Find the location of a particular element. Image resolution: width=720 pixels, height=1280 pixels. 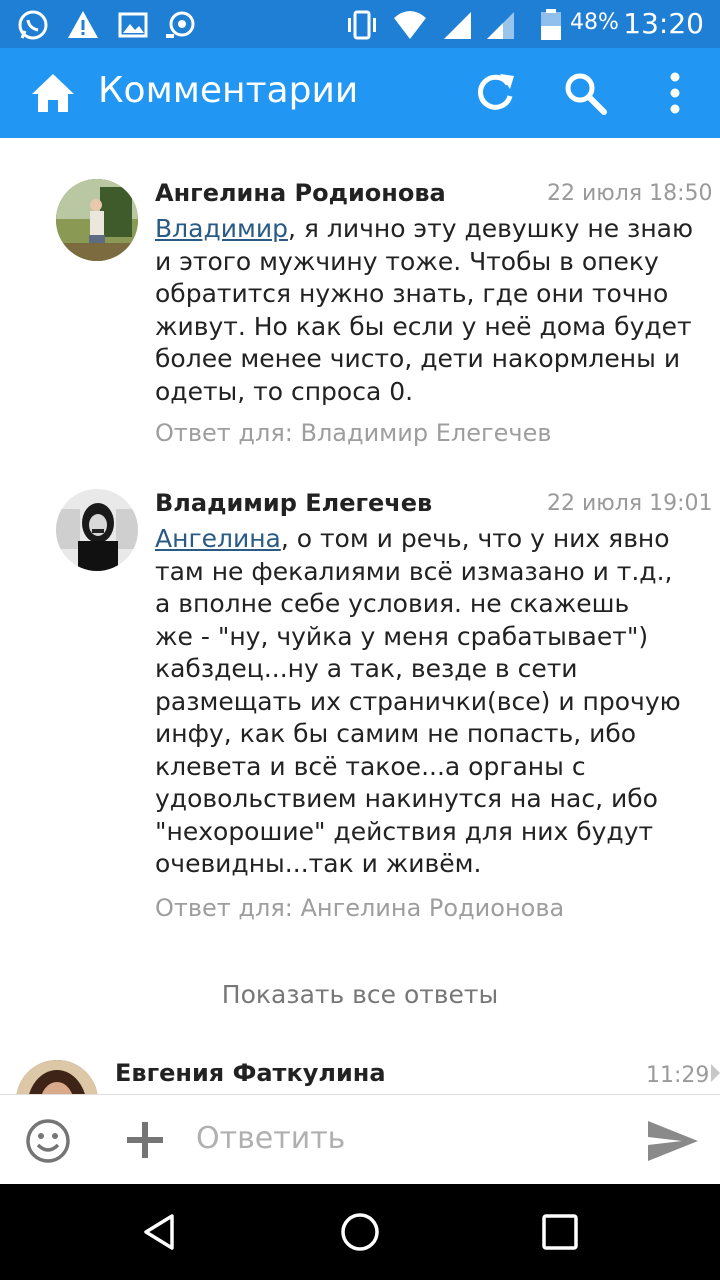

comment-line: и этого мужчину тоже. Чтобы в опеку is located at coordinates (407, 261).